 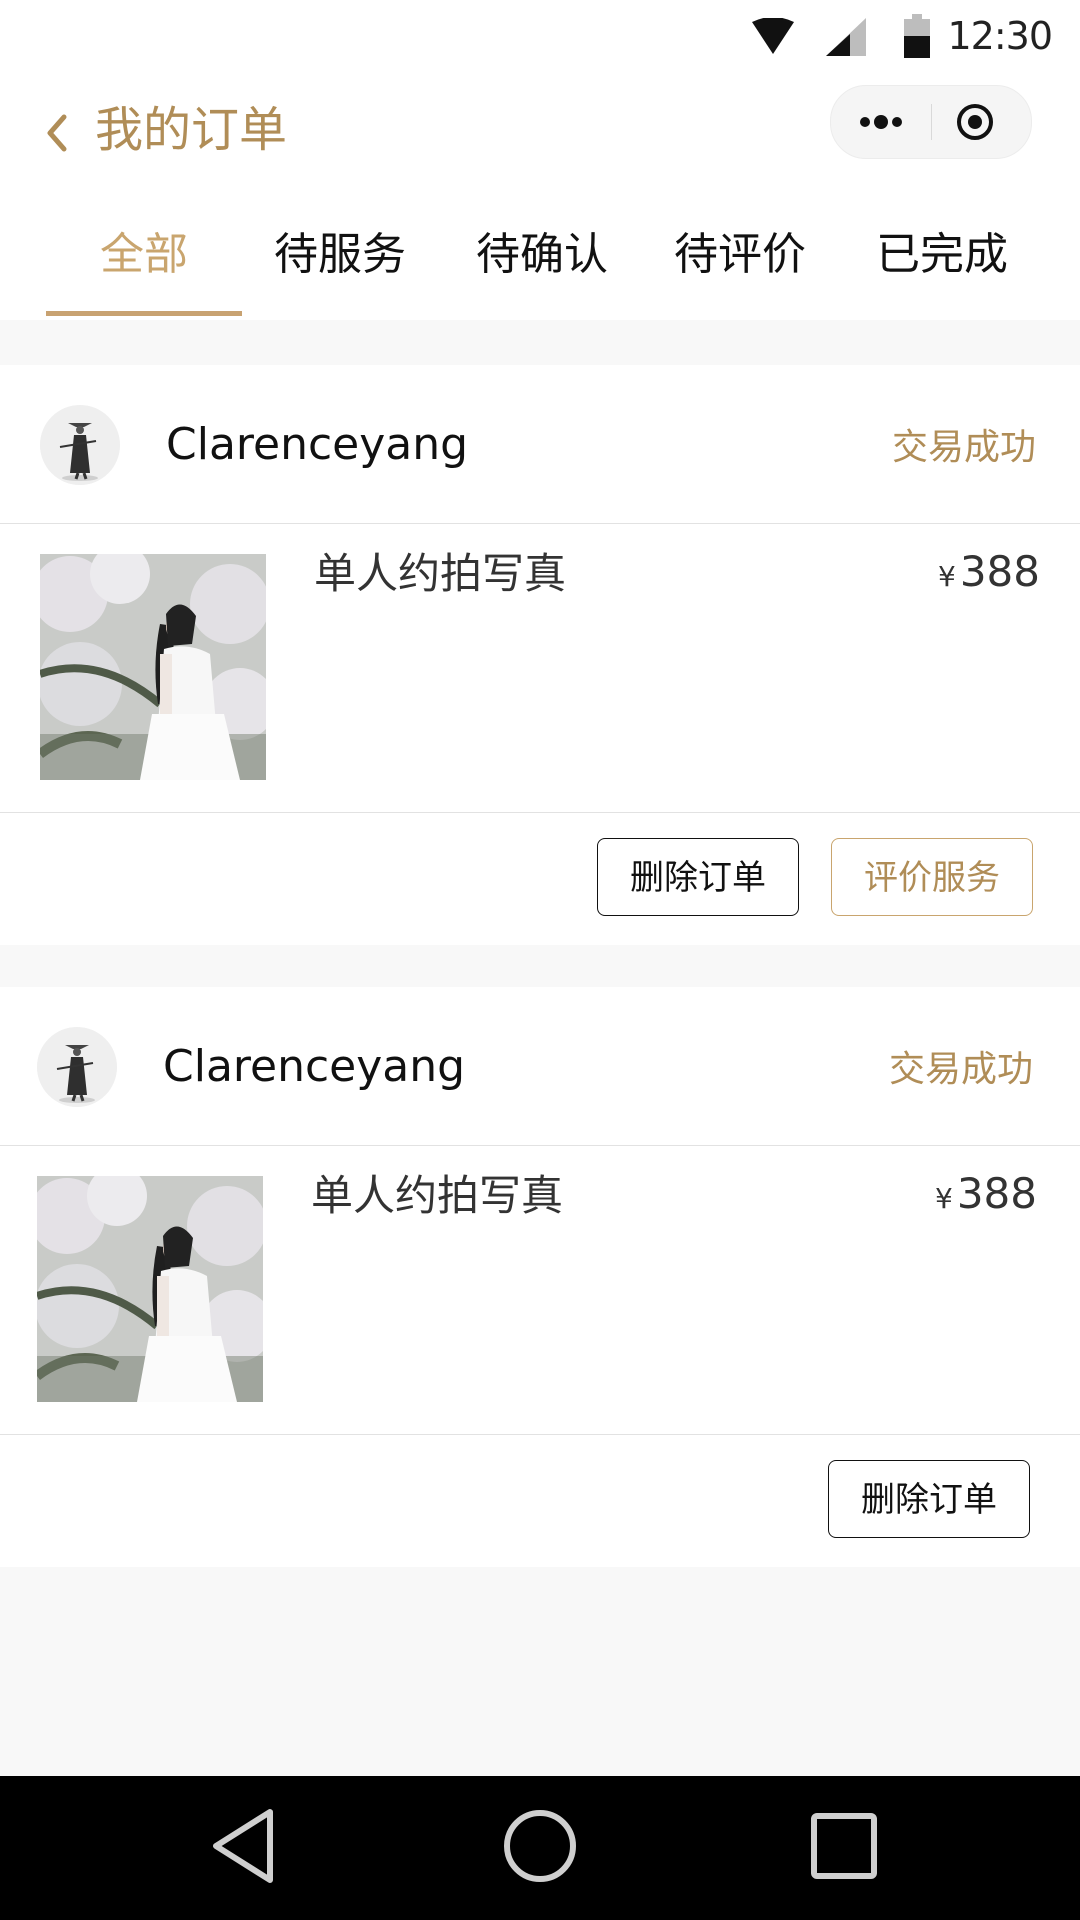 I want to click on android-nav-bar, so click(x=540, y=1848).